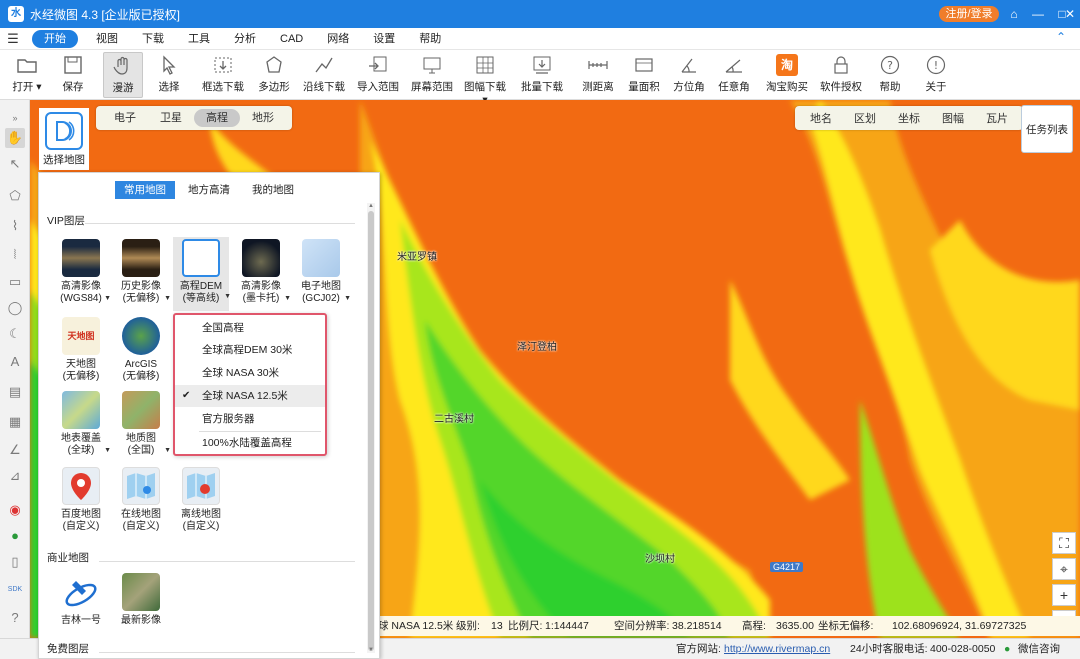 The height and width of the screenshot is (659, 1080). What do you see at coordinates (81, 600) in the screenshot?
I see `layer-tile: 吉林一号` at bounding box center [81, 600].